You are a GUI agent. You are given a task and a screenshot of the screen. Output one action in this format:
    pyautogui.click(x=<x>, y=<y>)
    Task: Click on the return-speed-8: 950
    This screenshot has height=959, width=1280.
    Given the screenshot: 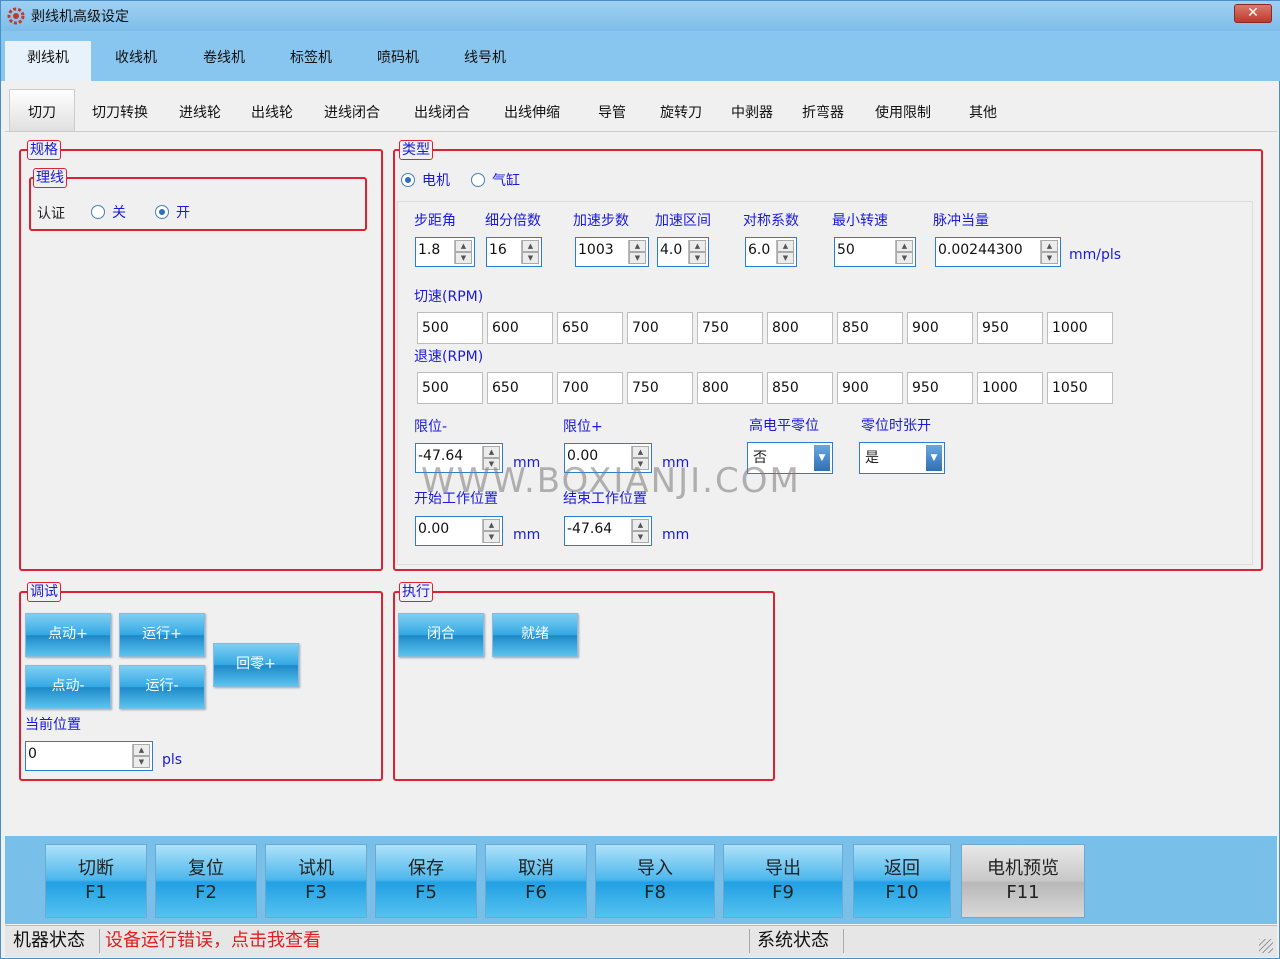 What is the action you would take?
    pyautogui.click(x=940, y=388)
    